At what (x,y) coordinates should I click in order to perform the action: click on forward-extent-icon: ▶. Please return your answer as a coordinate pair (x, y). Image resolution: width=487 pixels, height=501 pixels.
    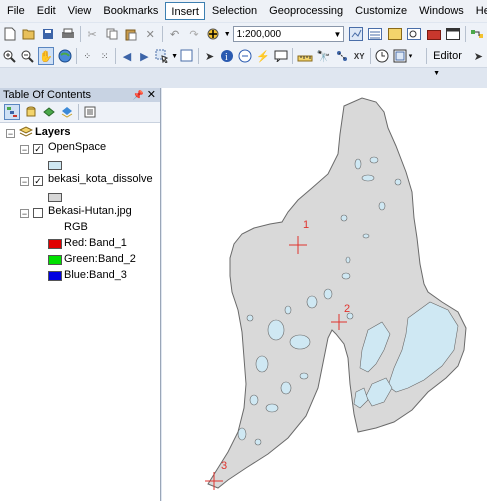
    Looking at the image, I should click on (144, 56).